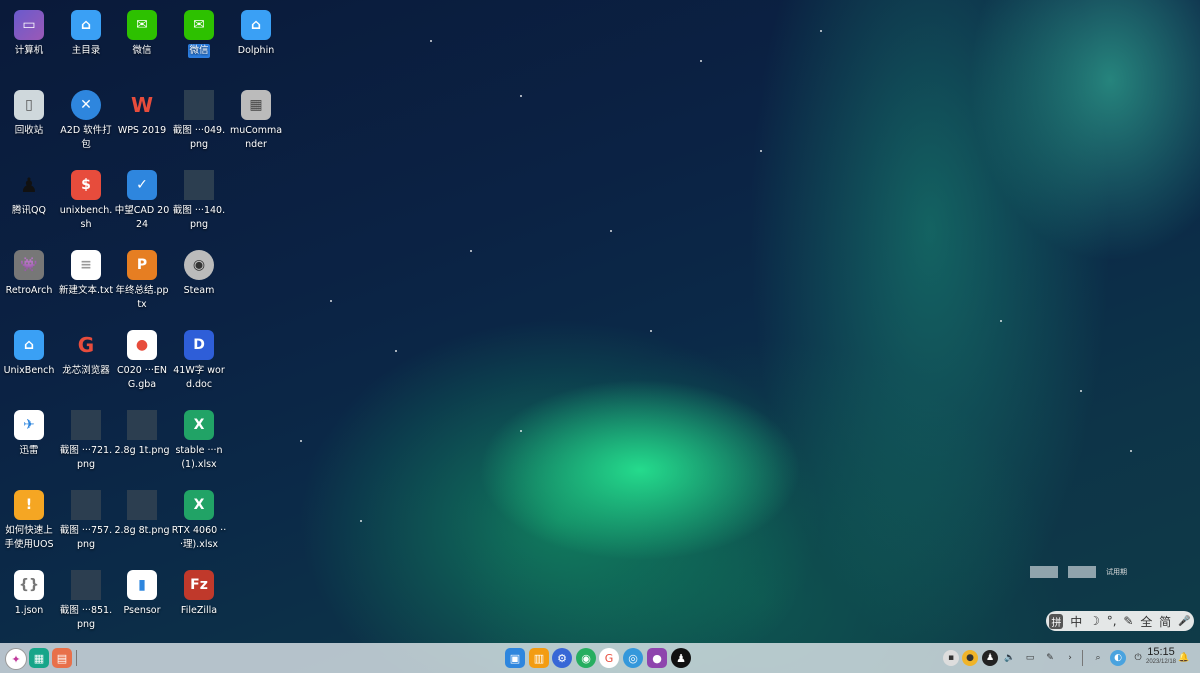 Image resolution: width=1200 pixels, height=673 pixels. I want to click on desktop-icon: ♟ 腾讯QQ, so click(29, 194).